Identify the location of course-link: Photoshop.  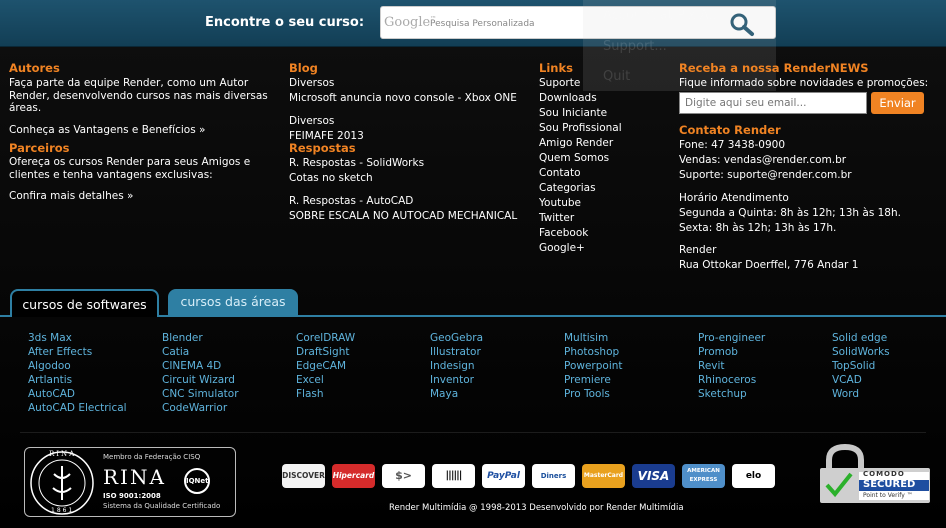
(593, 352).